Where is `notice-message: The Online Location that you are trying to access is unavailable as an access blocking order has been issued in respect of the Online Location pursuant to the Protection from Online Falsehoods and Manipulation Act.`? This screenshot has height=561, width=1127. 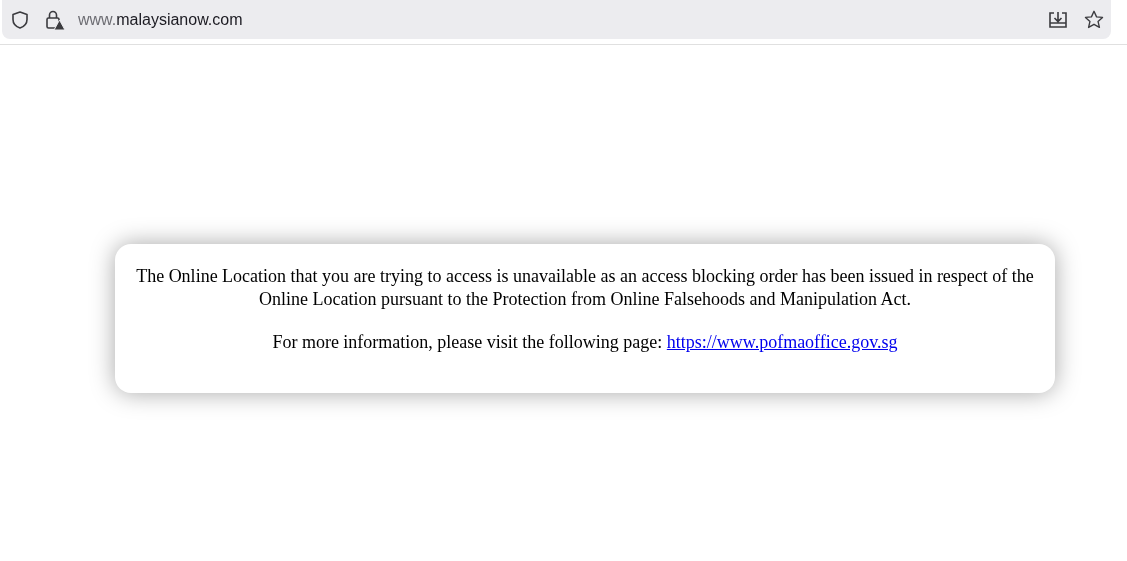
notice-message: The Online Location that you are trying to access is unavailable as an access blocking order has been issued in respect of the Online Location pursuant to the Protection from Online Falsehoods and Manipulation Act. is located at coordinates (585, 288).